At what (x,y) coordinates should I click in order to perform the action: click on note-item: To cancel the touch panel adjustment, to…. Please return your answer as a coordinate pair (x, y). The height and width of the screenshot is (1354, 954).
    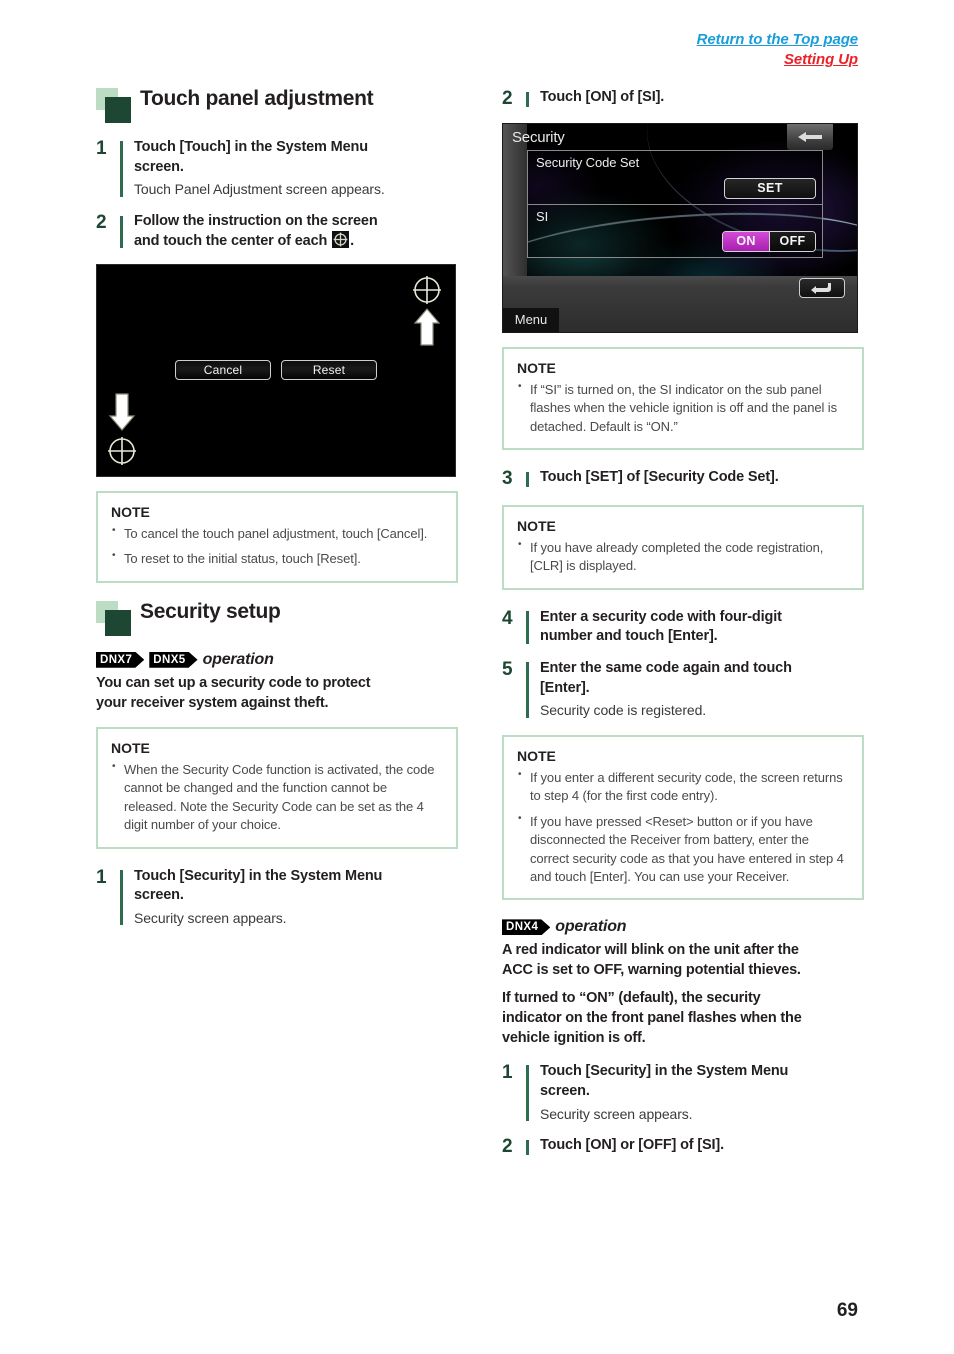
    Looking at the image, I should click on (277, 533).